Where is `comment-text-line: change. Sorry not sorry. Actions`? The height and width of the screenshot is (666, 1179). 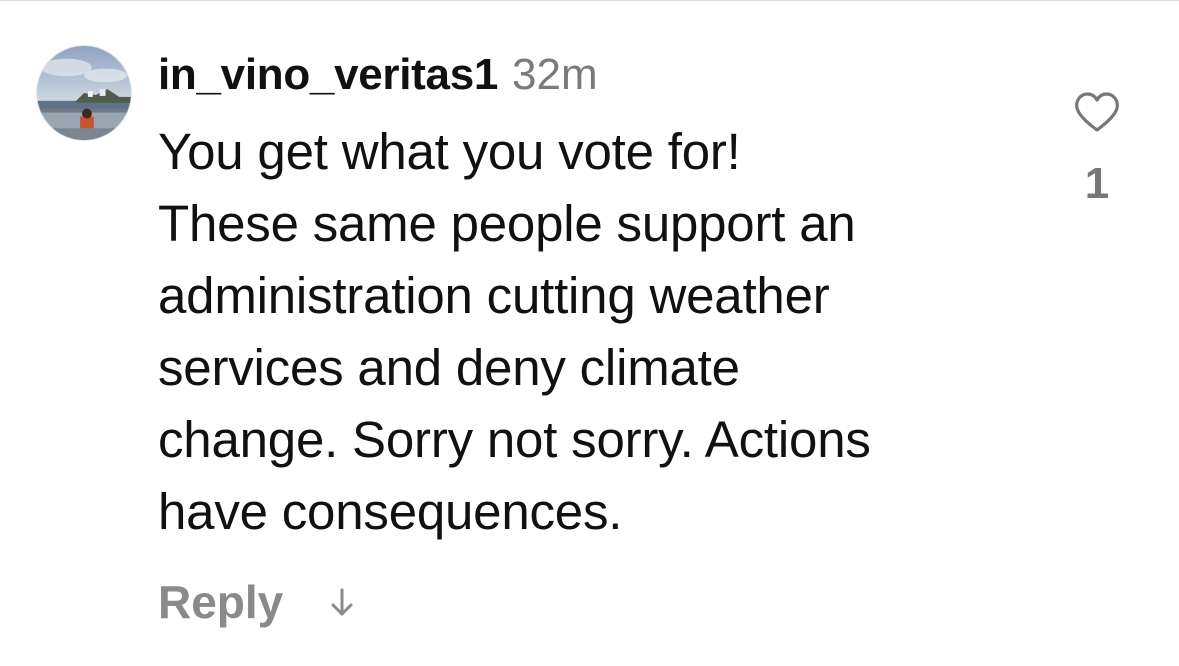
comment-text-line: change. Sorry not sorry. Actions is located at coordinates (514, 439).